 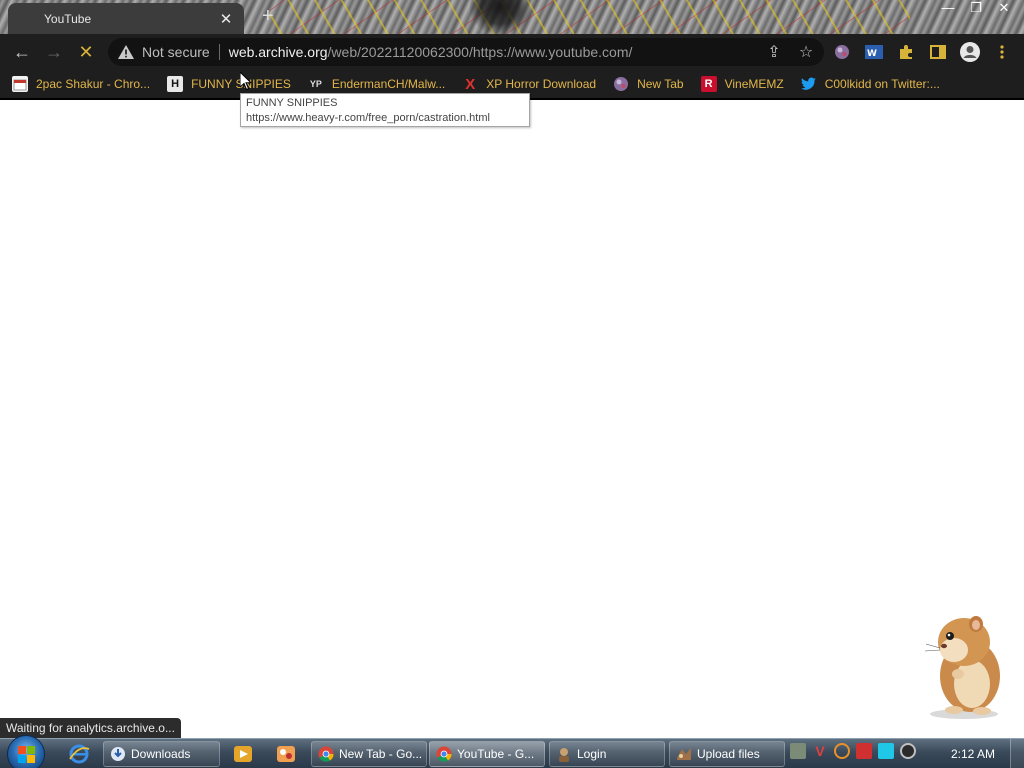 I want to click on extension-word-icon: W, so click(x=874, y=52).